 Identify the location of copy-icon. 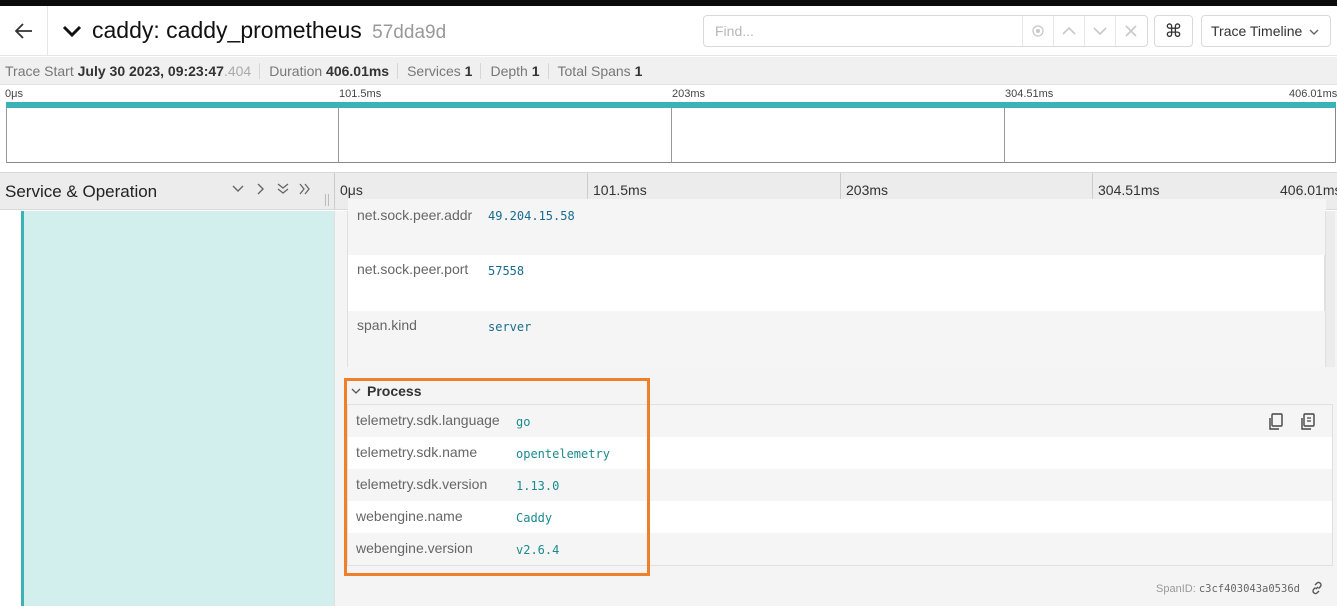
(1276, 422).